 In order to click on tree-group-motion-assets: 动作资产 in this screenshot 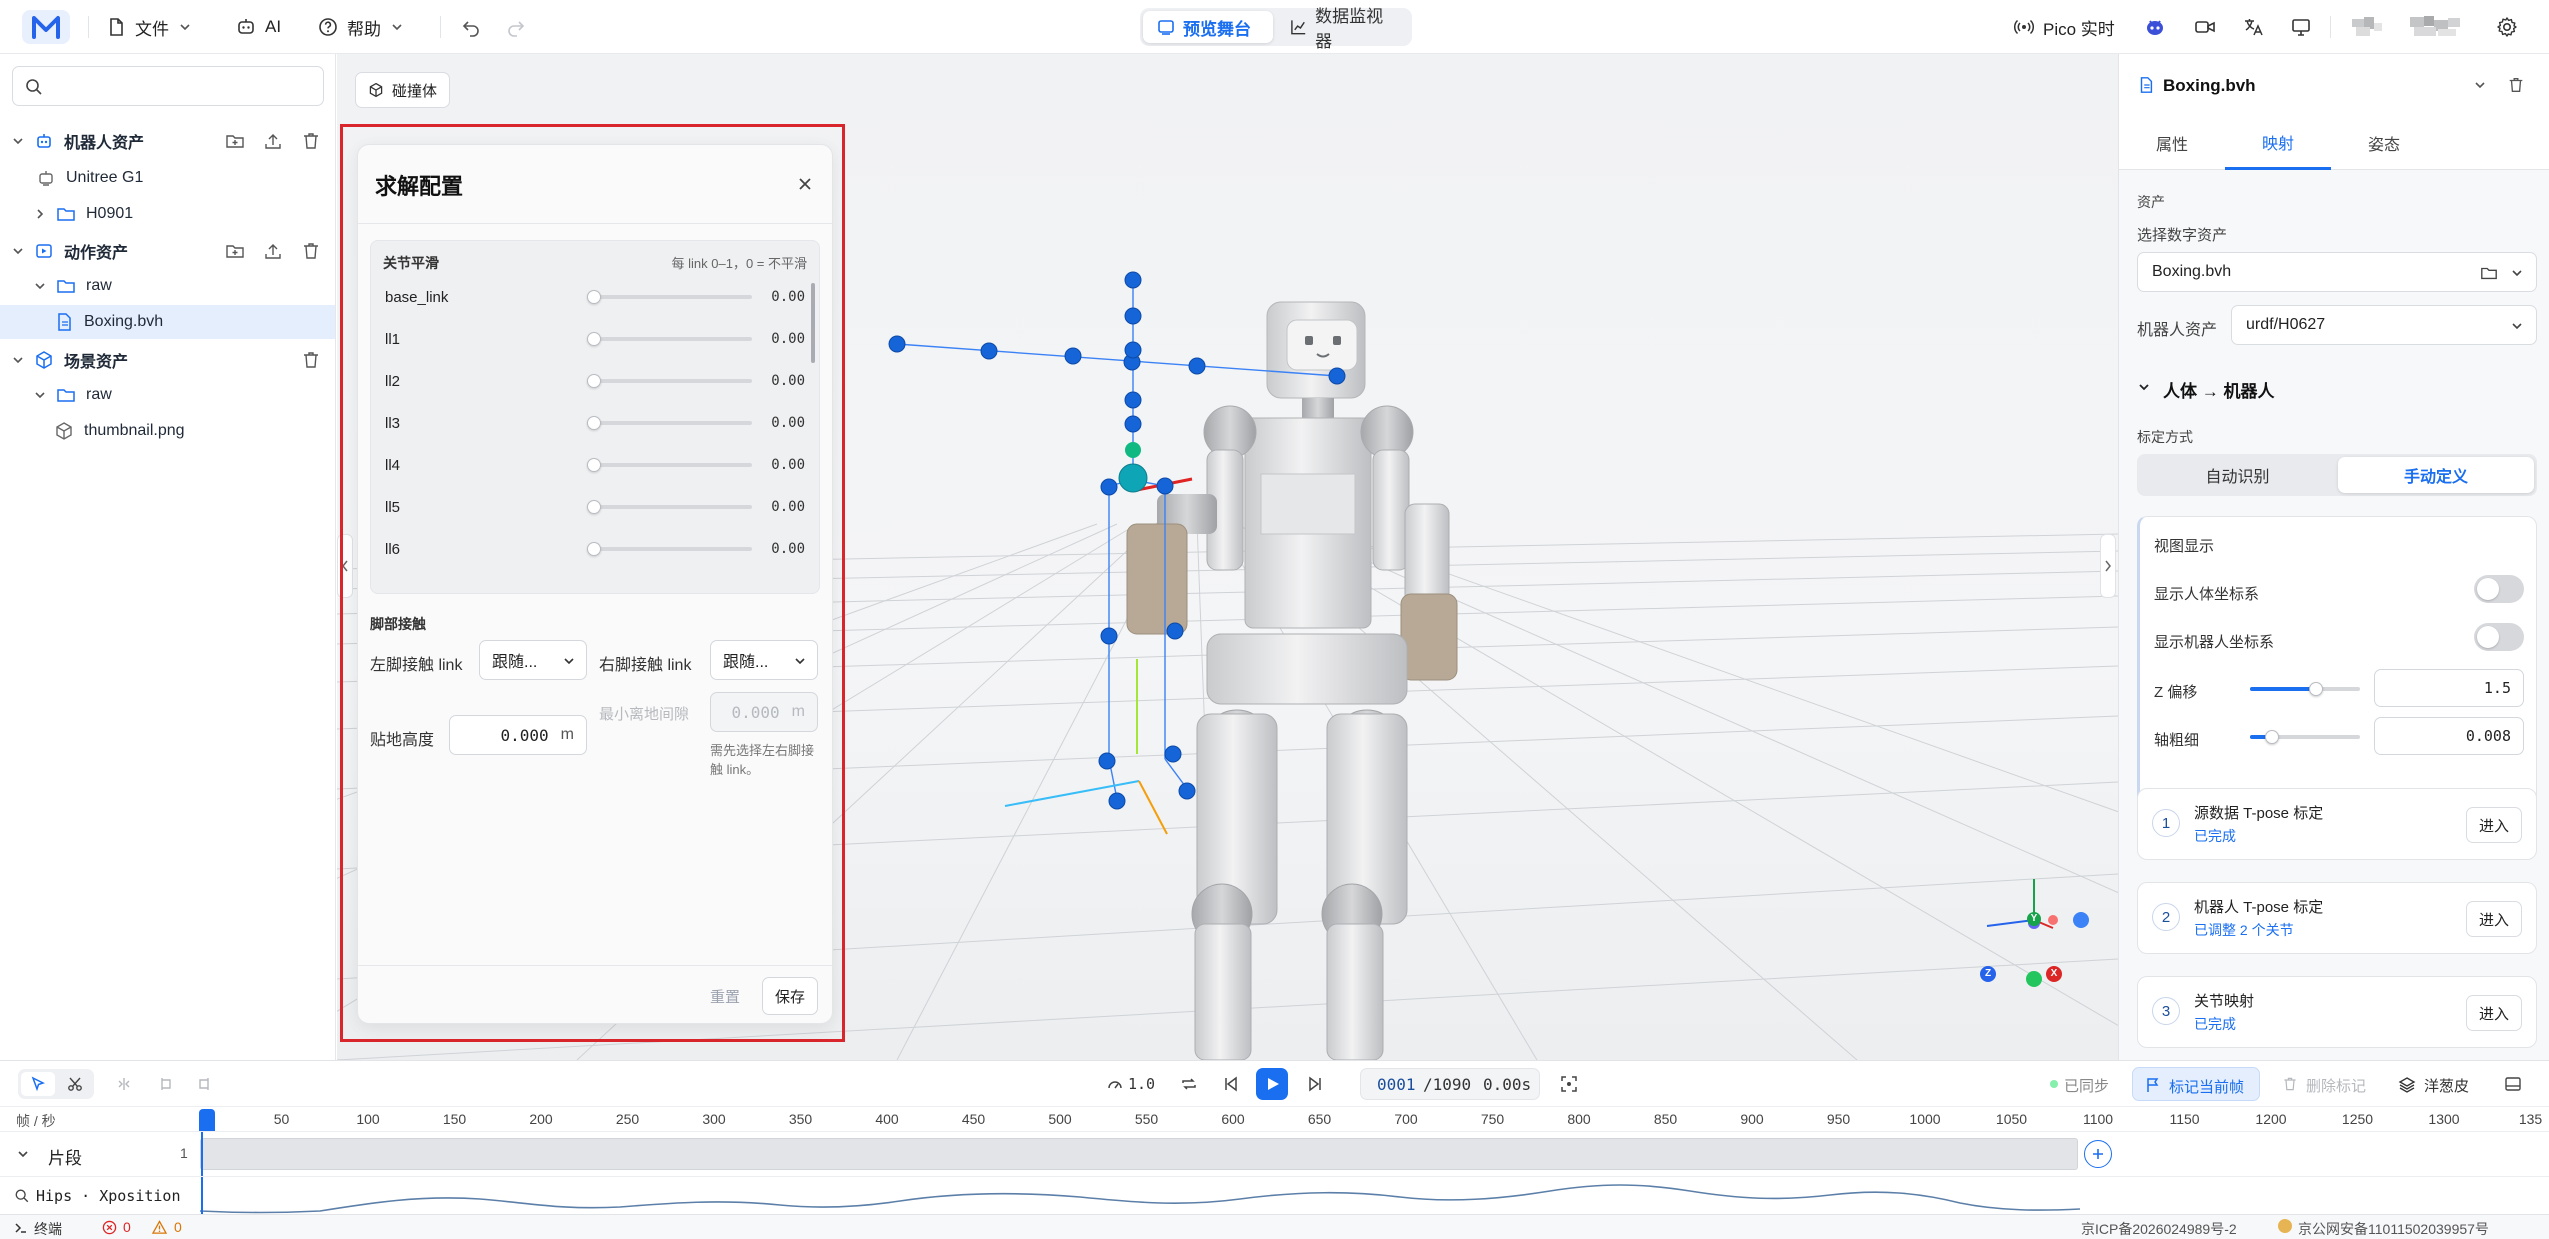, I will do `click(167, 251)`.